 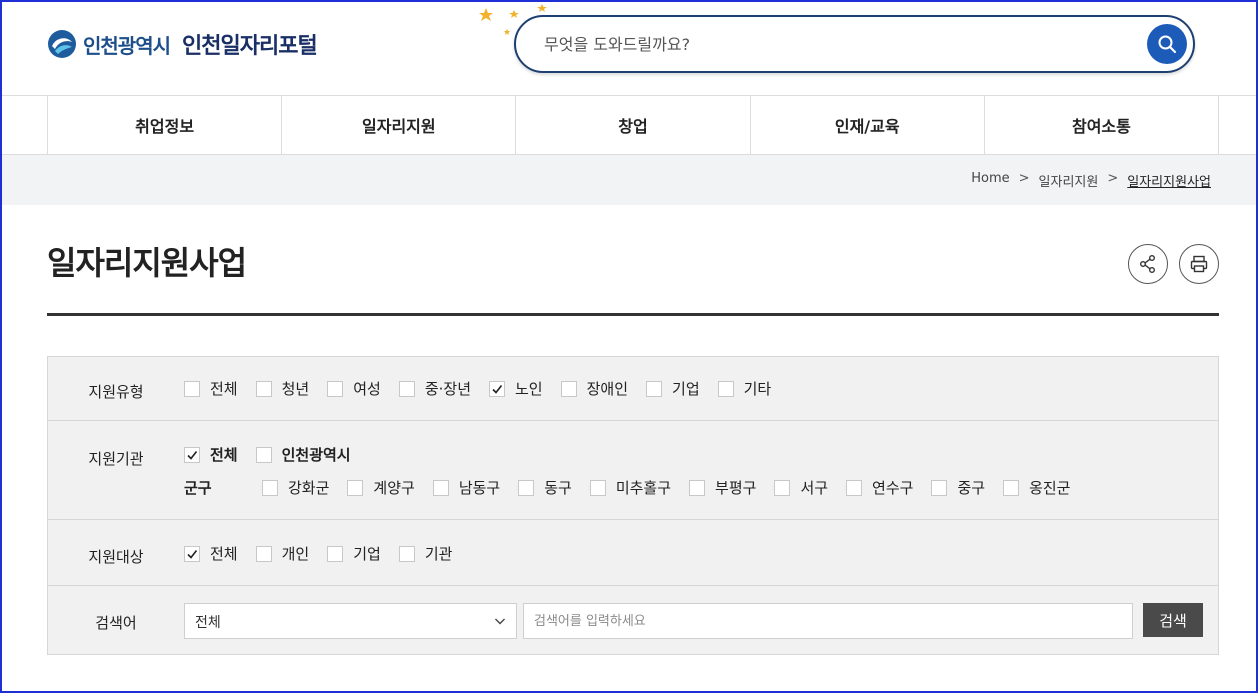 I want to click on print-button, so click(x=1199, y=264).